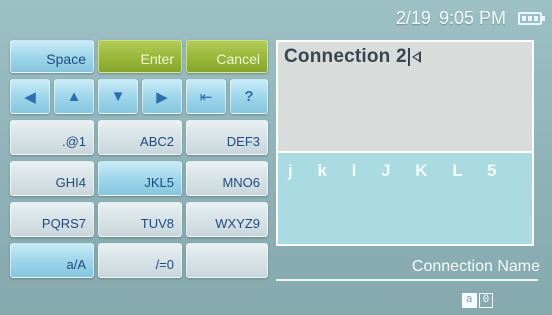  Describe the element at coordinates (413, 17) in the screenshot. I see `date-text: 2/19` at that location.